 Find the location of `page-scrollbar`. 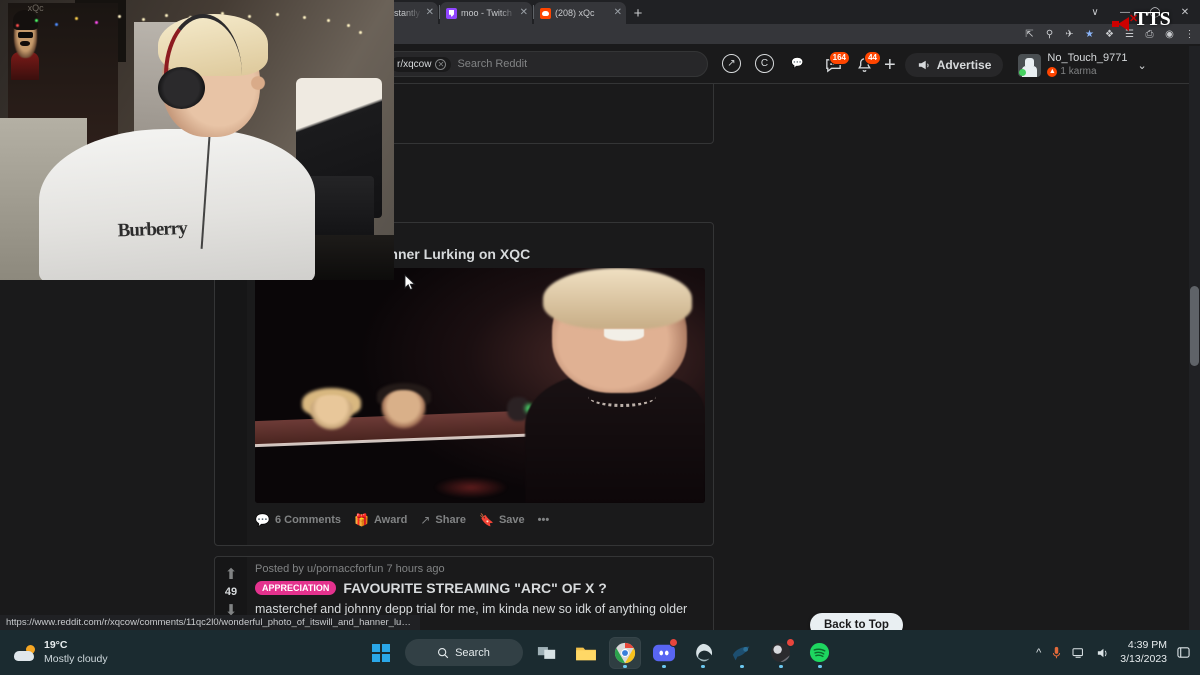

page-scrollbar is located at coordinates (1194, 338).